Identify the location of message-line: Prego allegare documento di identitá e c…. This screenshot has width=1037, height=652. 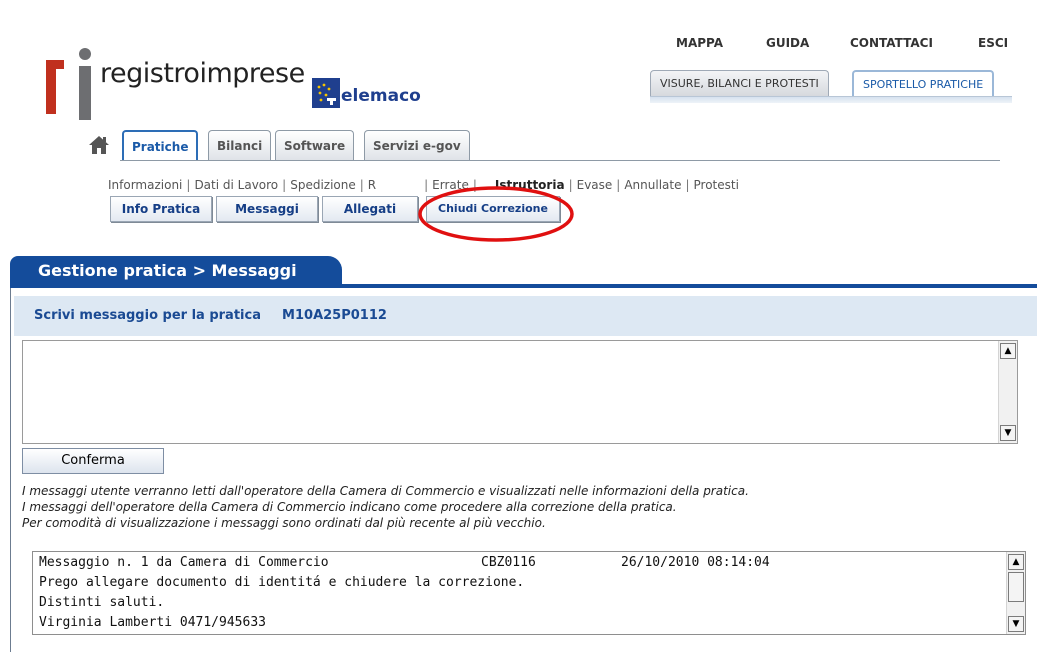
(282, 582).